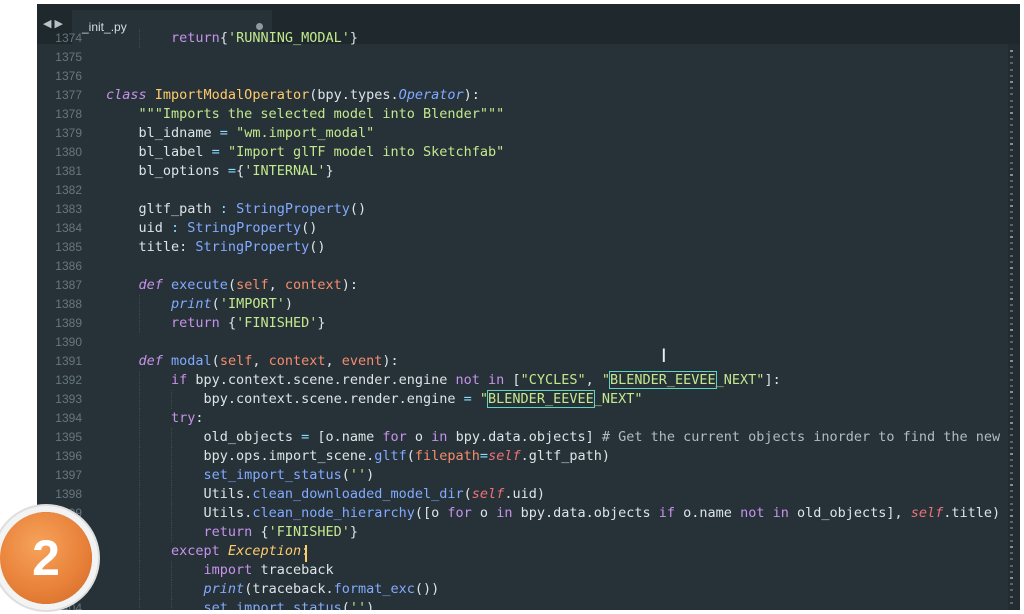 The height and width of the screenshot is (614, 1024). Describe the element at coordinates (252, 361) in the screenshot. I see `code-text: def modal(self, context, event):` at that location.